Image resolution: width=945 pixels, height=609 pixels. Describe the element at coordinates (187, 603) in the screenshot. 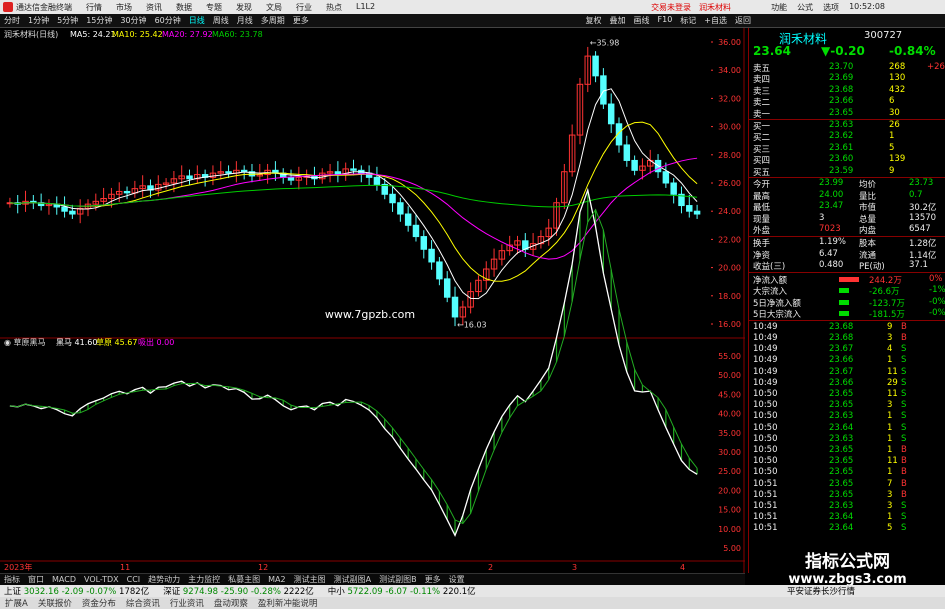

I see `status-link: 行业资讯` at that location.